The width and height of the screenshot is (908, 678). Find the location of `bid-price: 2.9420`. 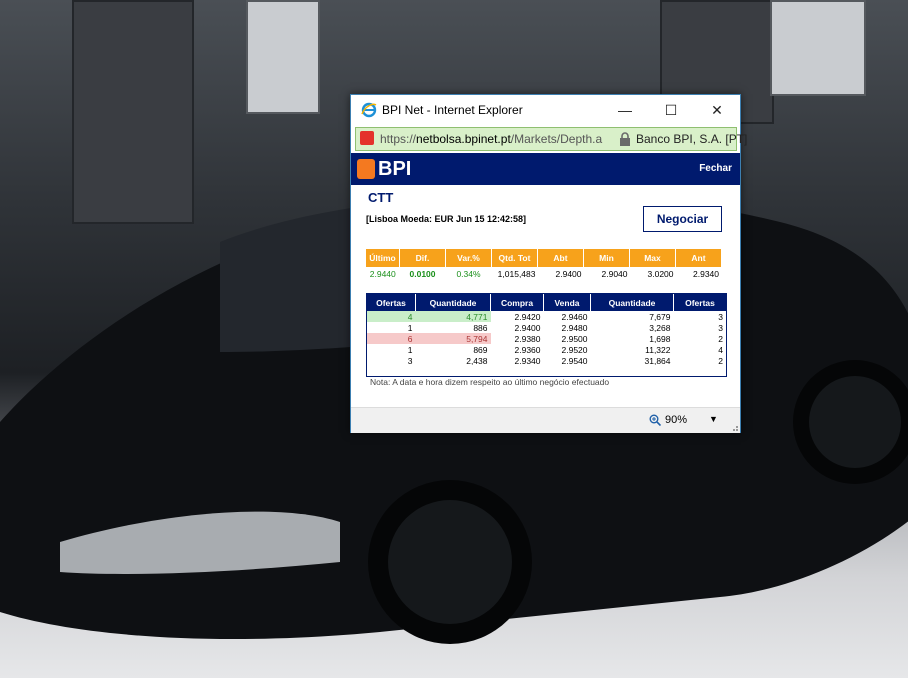

bid-price: 2.9420 is located at coordinates (527, 316).